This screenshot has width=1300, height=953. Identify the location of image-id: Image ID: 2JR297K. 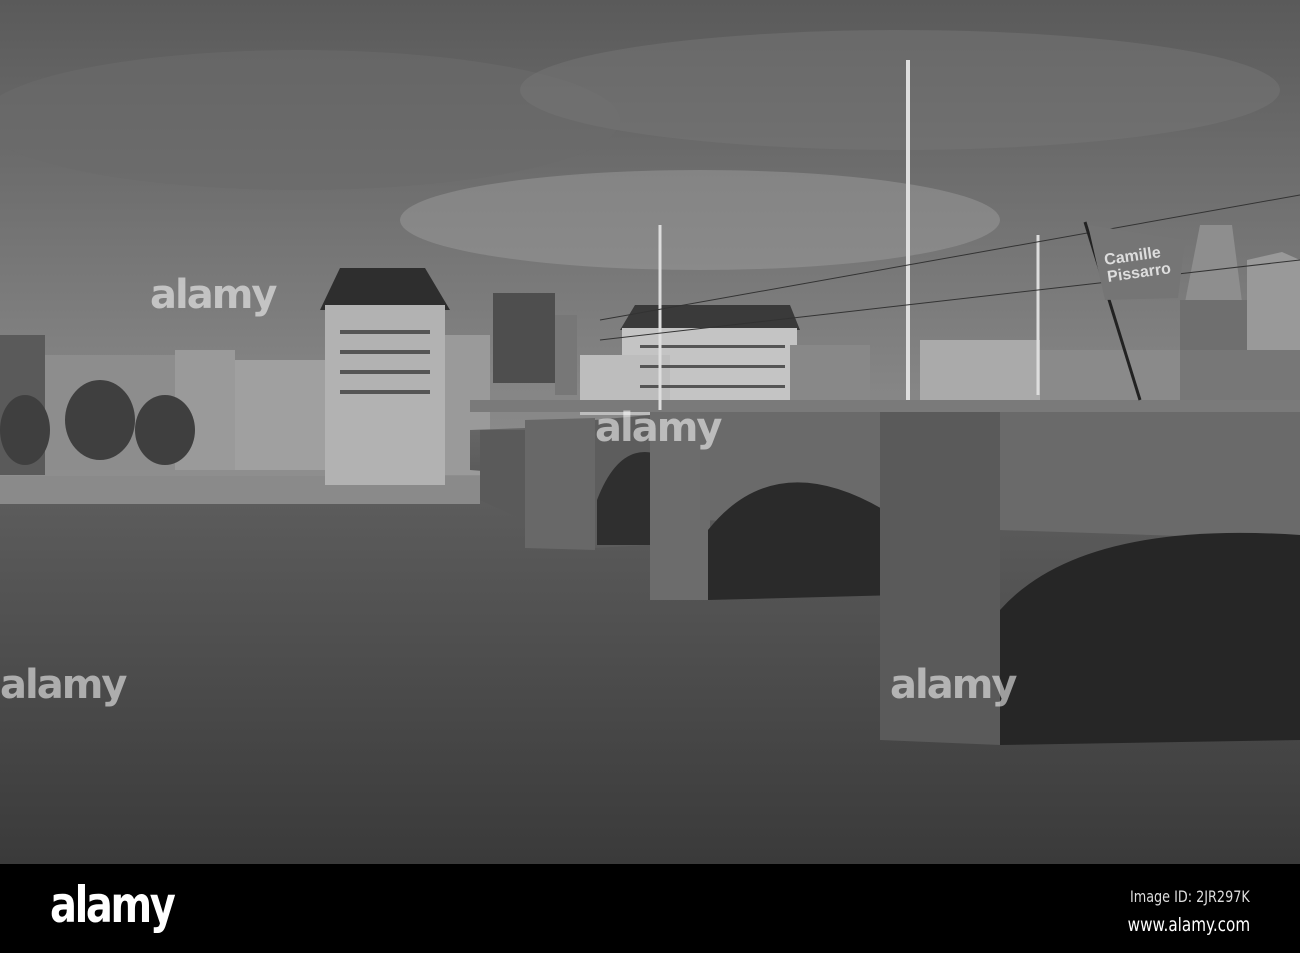
(1190, 896).